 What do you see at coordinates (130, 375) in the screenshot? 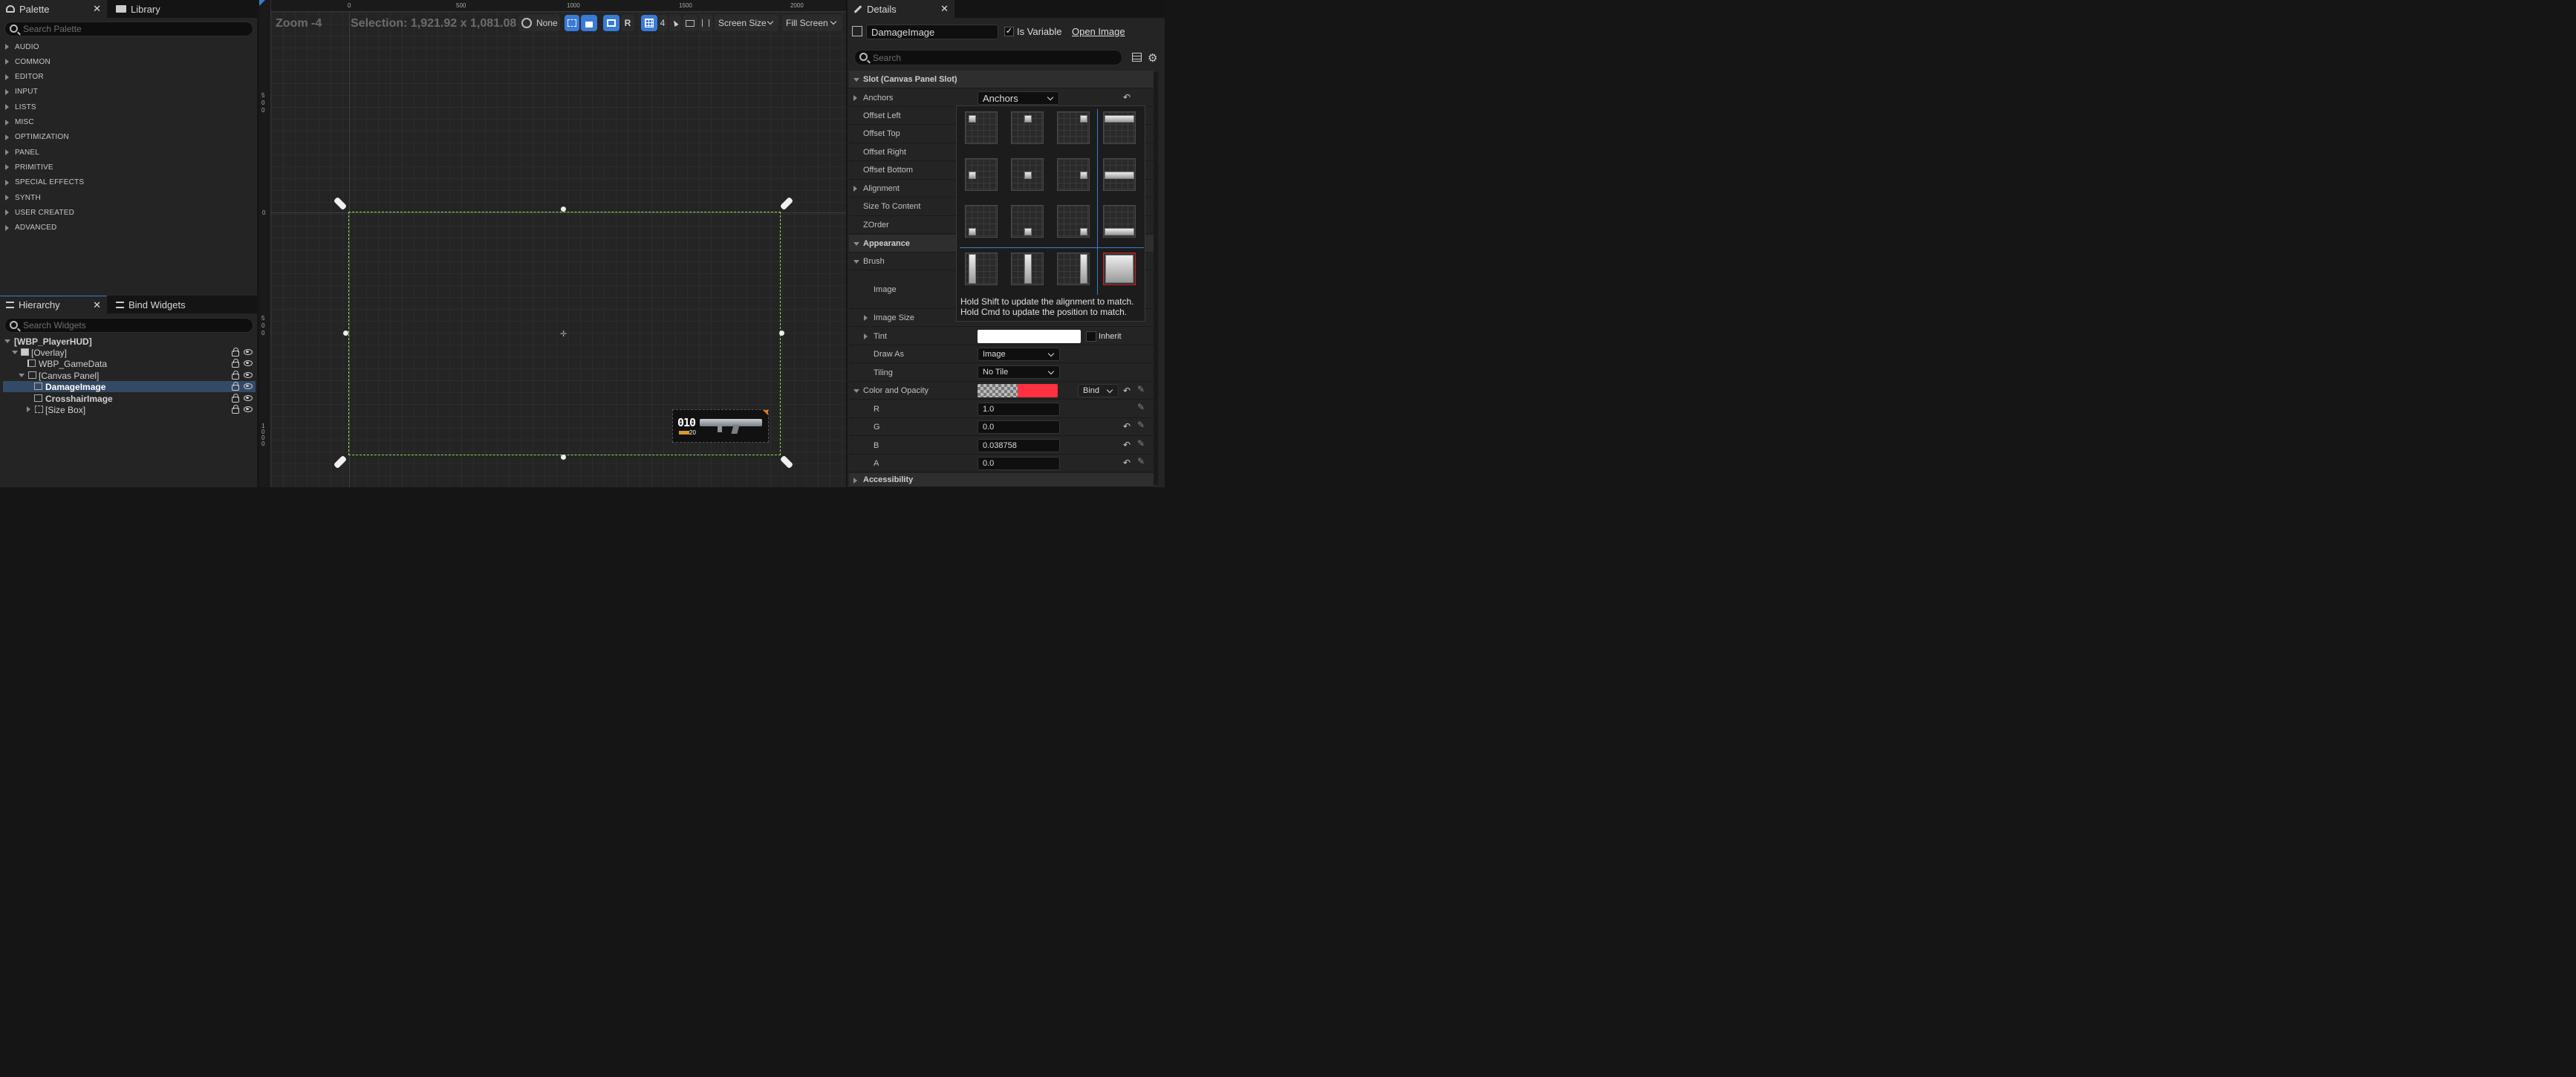
I see `tree-item-canvas-panel: [Canvas Panel]` at bounding box center [130, 375].